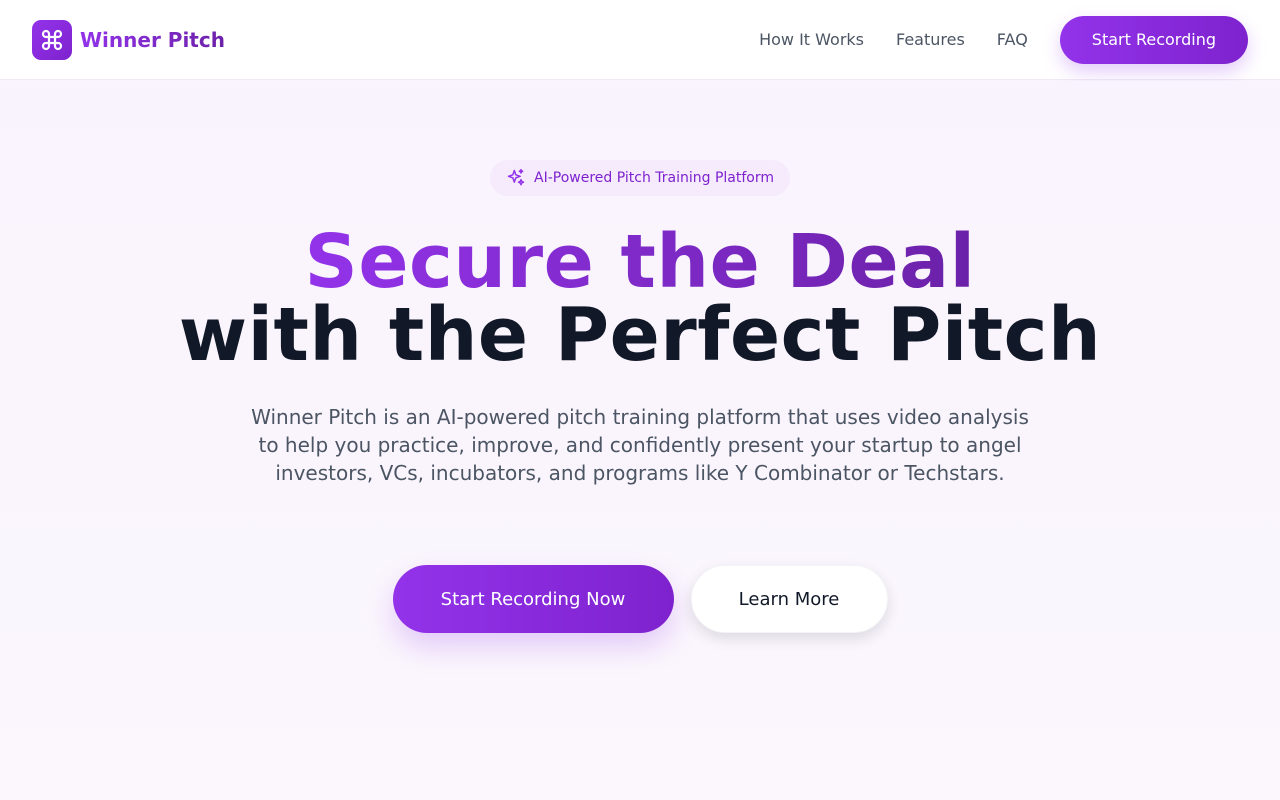  I want to click on nav-link-faq: FAQ, so click(1012, 39).